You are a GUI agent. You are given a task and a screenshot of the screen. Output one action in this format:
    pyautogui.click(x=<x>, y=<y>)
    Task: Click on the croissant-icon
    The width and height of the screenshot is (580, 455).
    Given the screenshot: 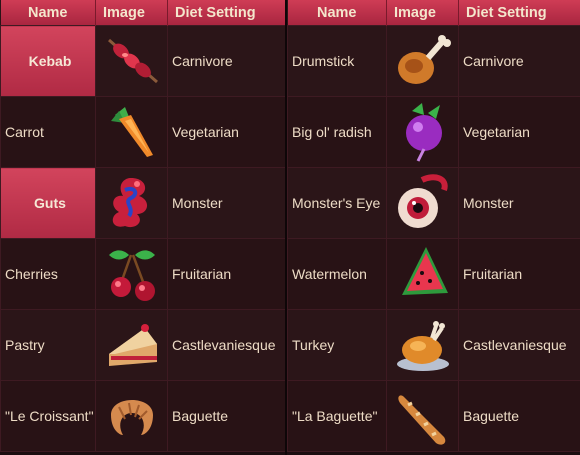 What is the action you would take?
    pyautogui.click(x=131, y=416)
    